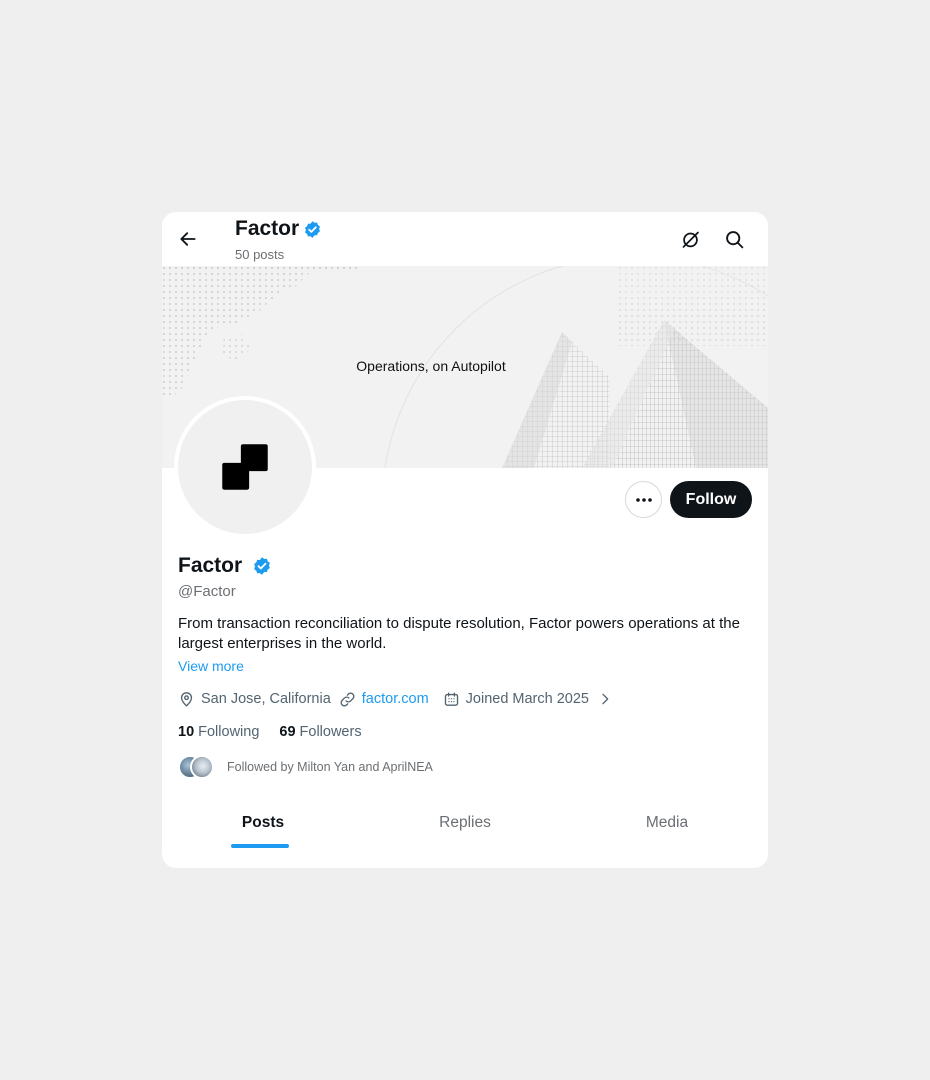 This screenshot has height=1080, width=930. I want to click on following-count: 10 Following, so click(218, 732).